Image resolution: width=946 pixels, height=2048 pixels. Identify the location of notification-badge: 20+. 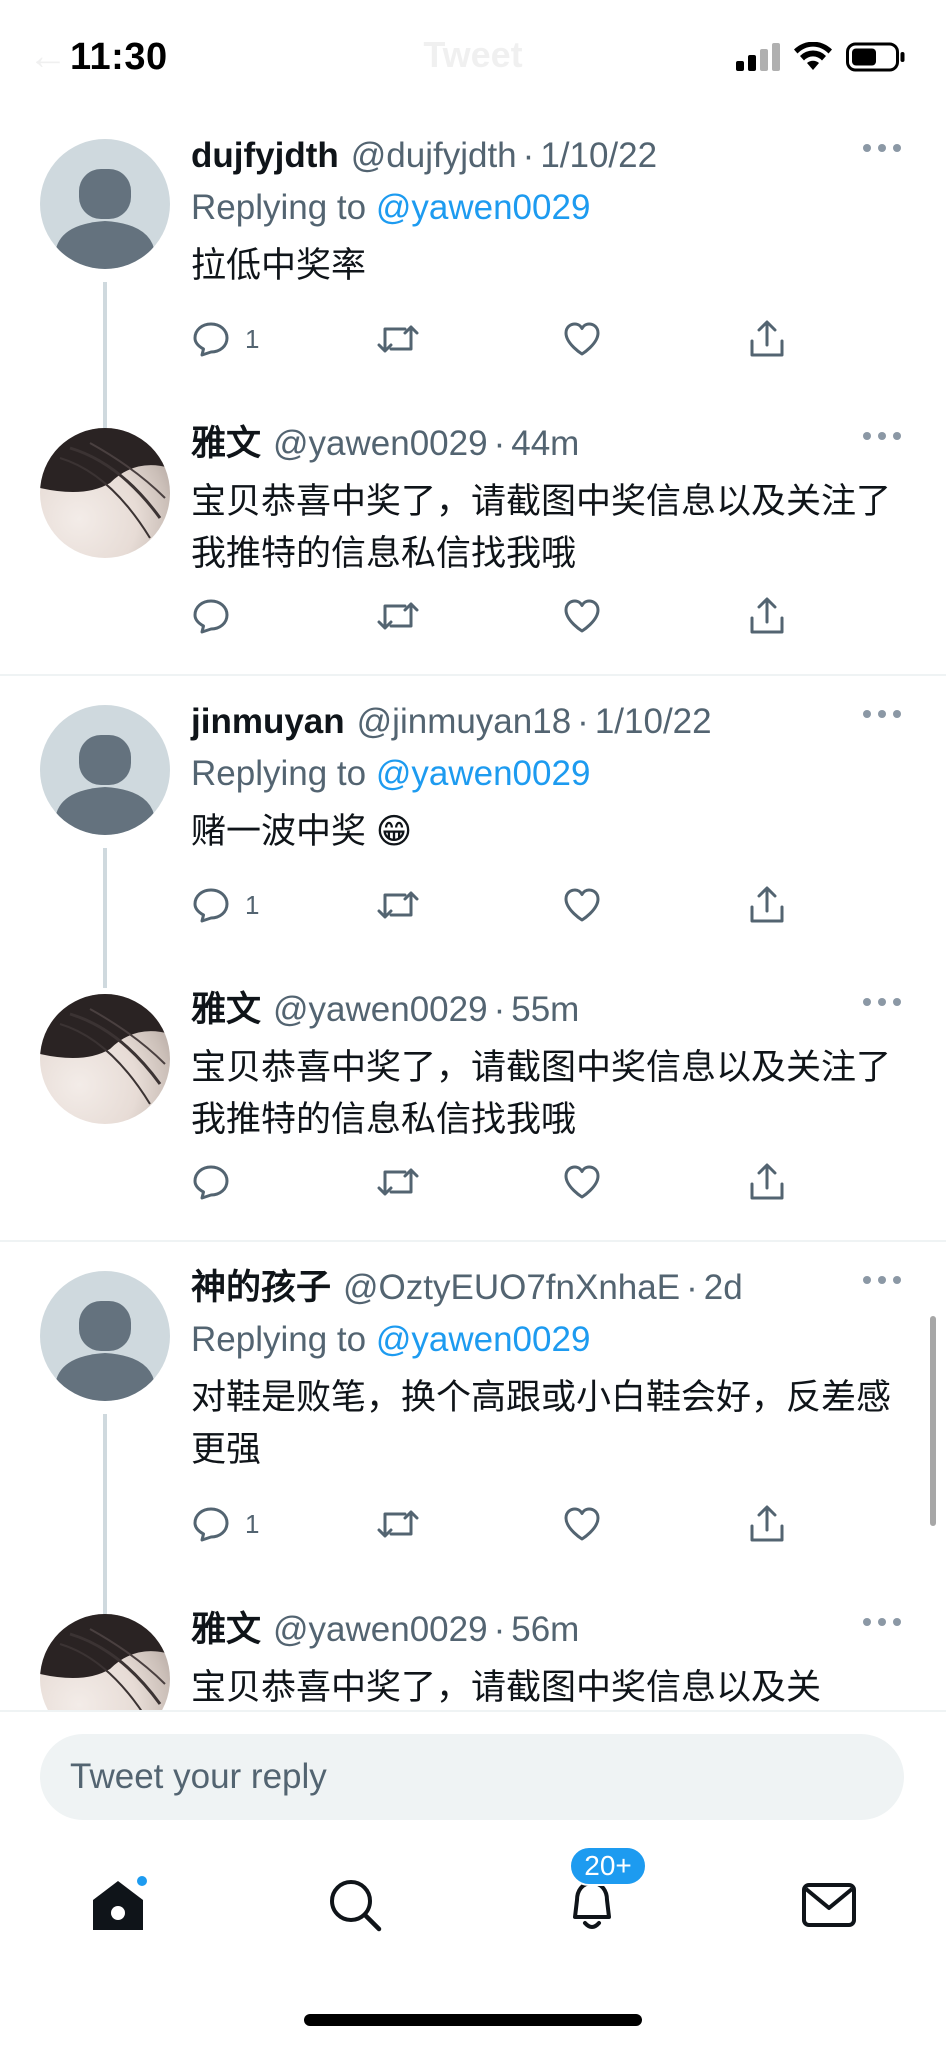
(608, 1866).